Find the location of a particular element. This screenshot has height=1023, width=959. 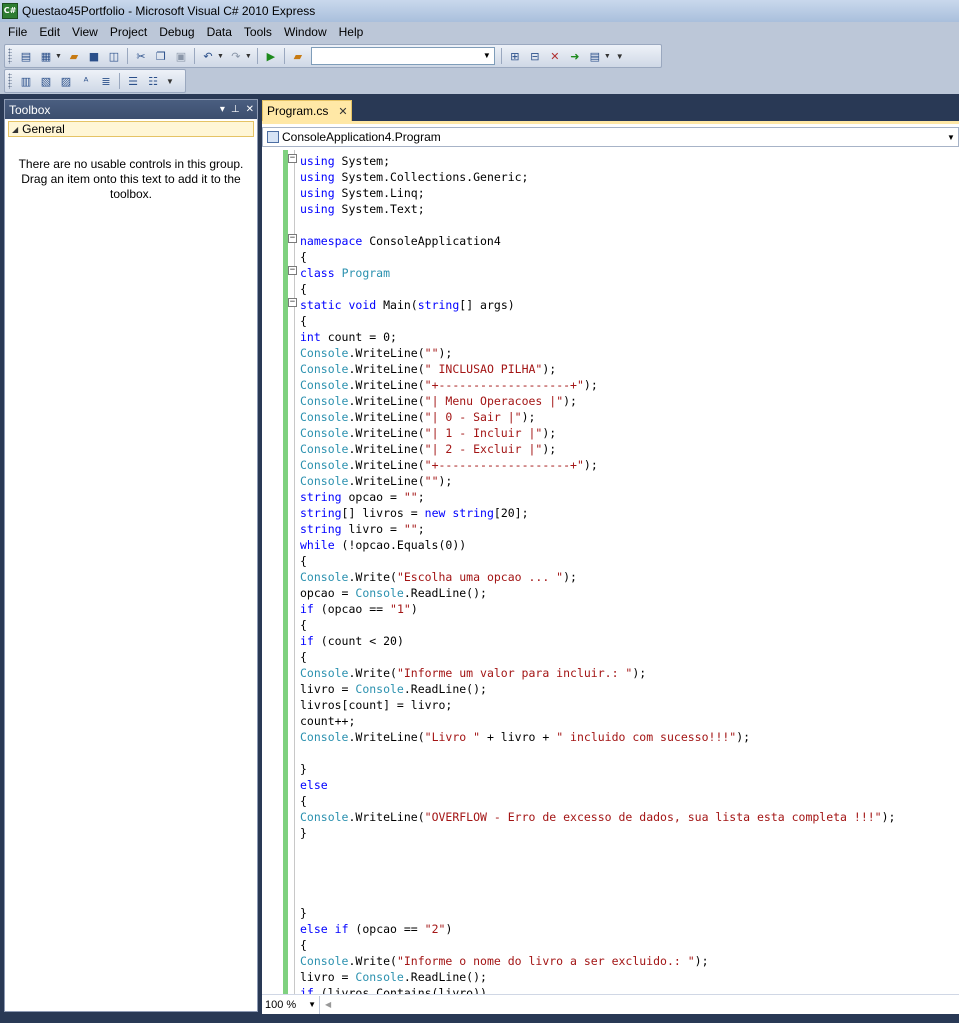

close-tab-icon: ✕ is located at coordinates (342, 111).